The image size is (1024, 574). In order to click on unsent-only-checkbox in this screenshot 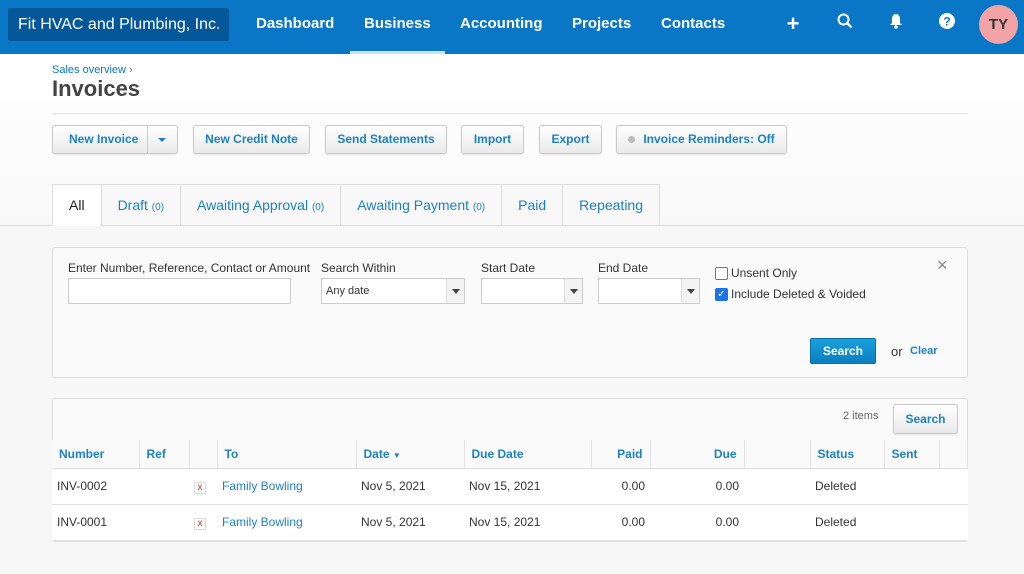, I will do `click(721, 273)`.